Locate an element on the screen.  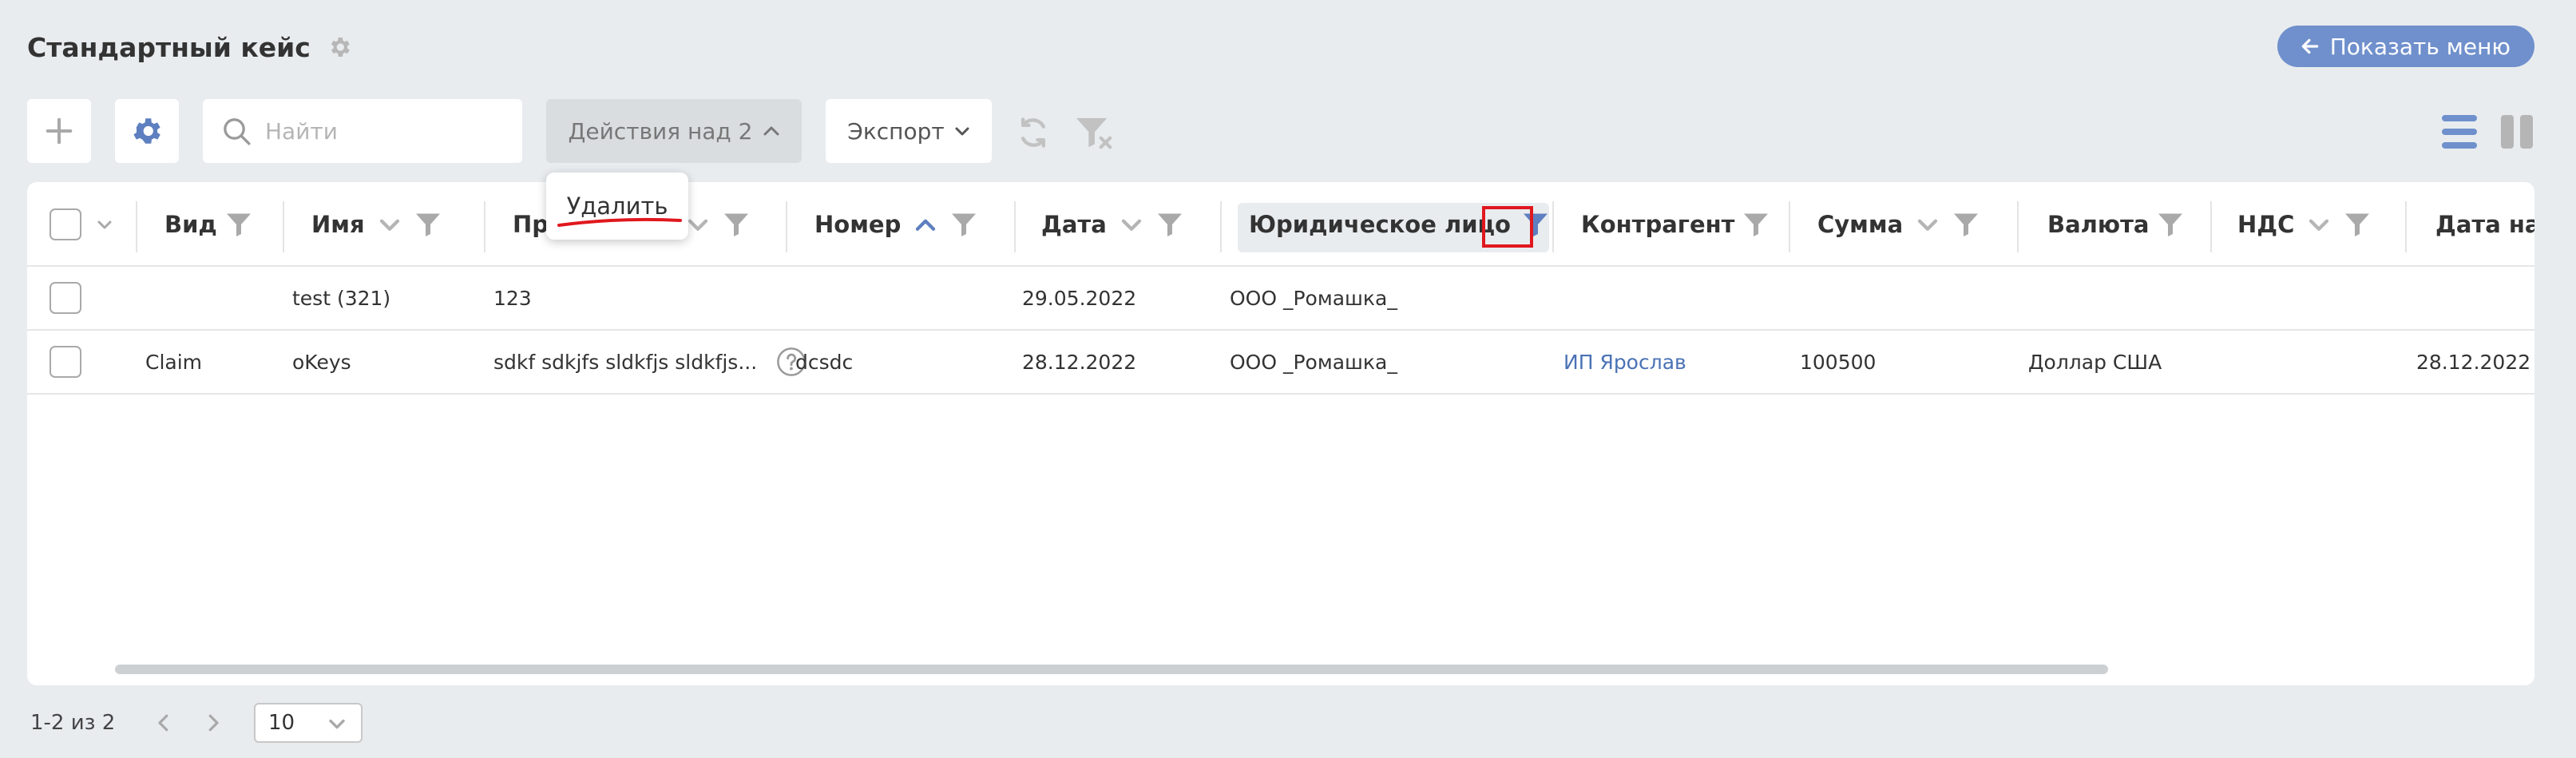
bulk-actions-label: Действия над 2 is located at coordinates (660, 131).